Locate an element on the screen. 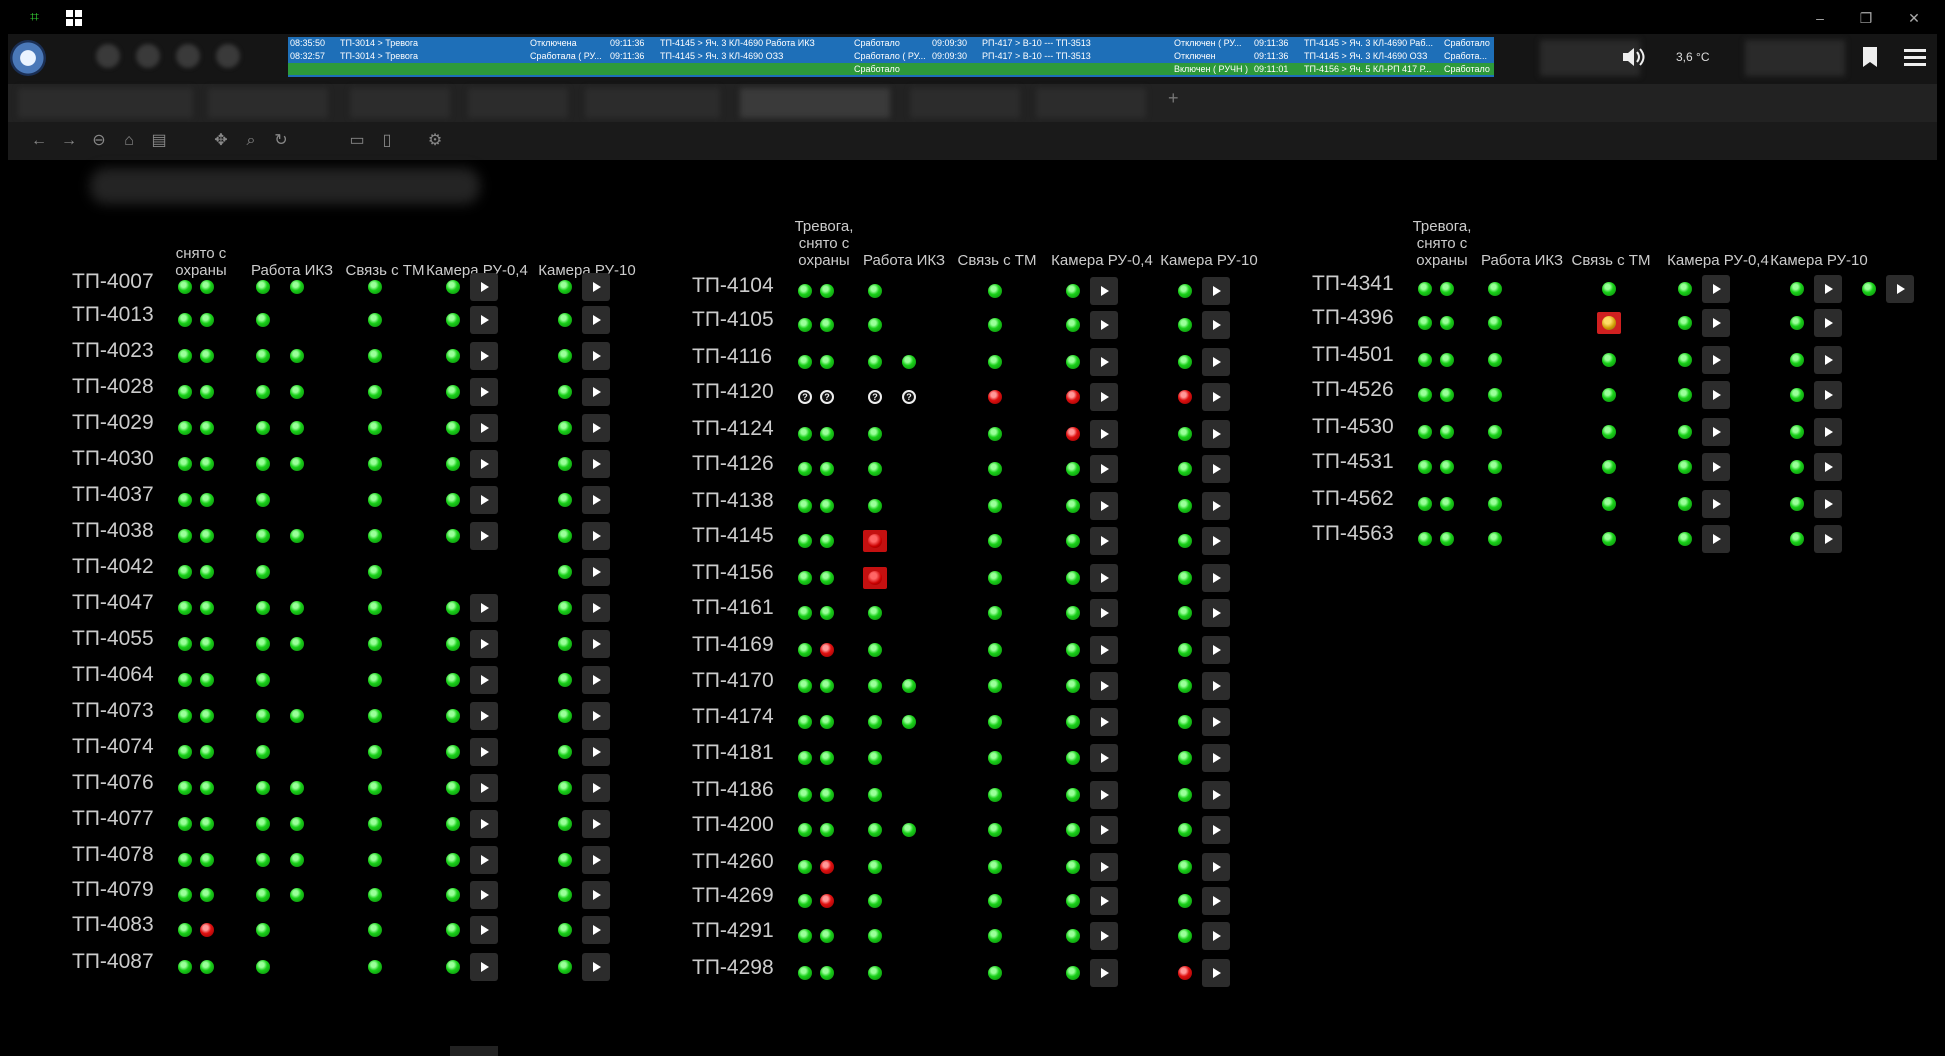 Image resolution: width=1945 pixels, height=1056 pixels. substation-label: ТП-4105 is located at coordinates (733, 320).